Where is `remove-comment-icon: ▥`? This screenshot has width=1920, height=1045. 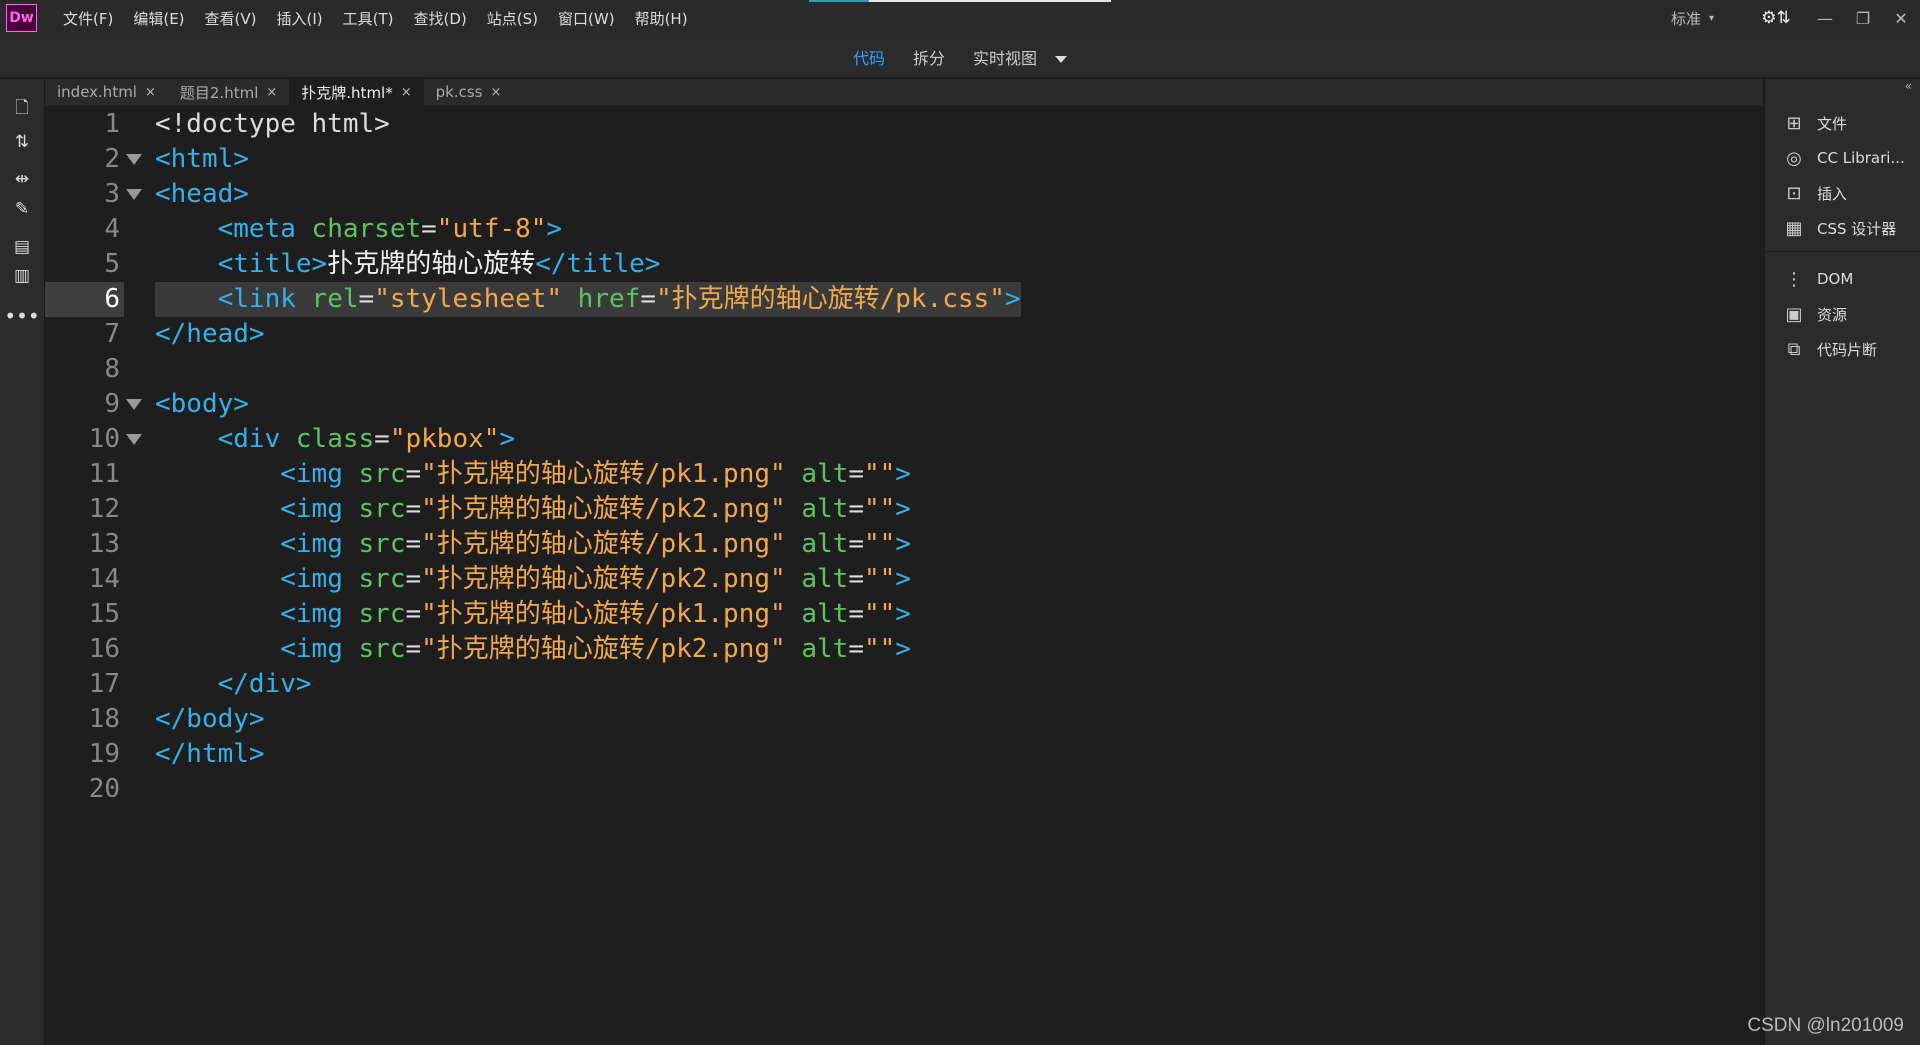
remove-comment-icon: ▥ is located at coordinates (22, 276).